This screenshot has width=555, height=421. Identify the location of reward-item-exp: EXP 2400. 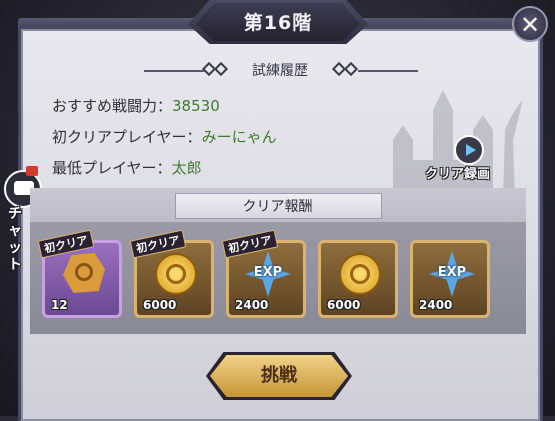
(450, 279).